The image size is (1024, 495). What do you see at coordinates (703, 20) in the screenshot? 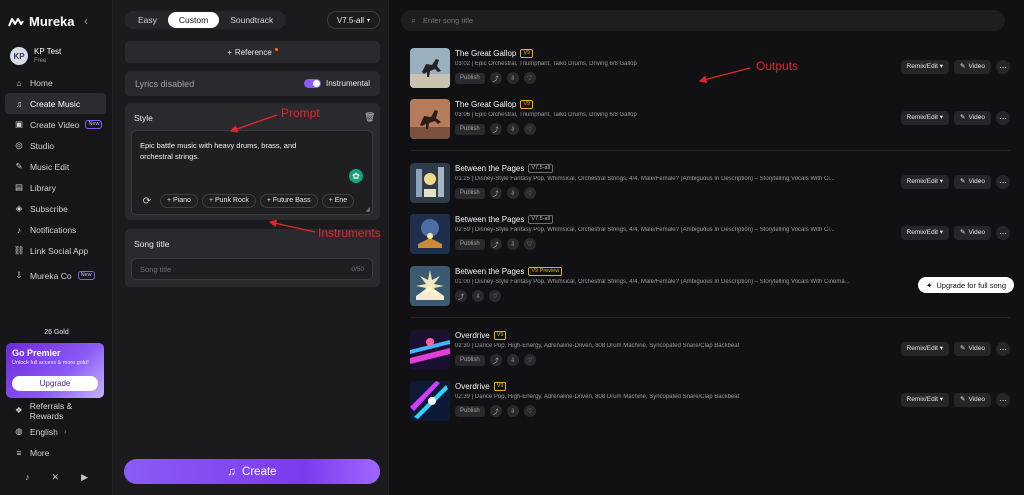
I see `search-input: ⌕ Enter song title` at bounding box center [703, 20].